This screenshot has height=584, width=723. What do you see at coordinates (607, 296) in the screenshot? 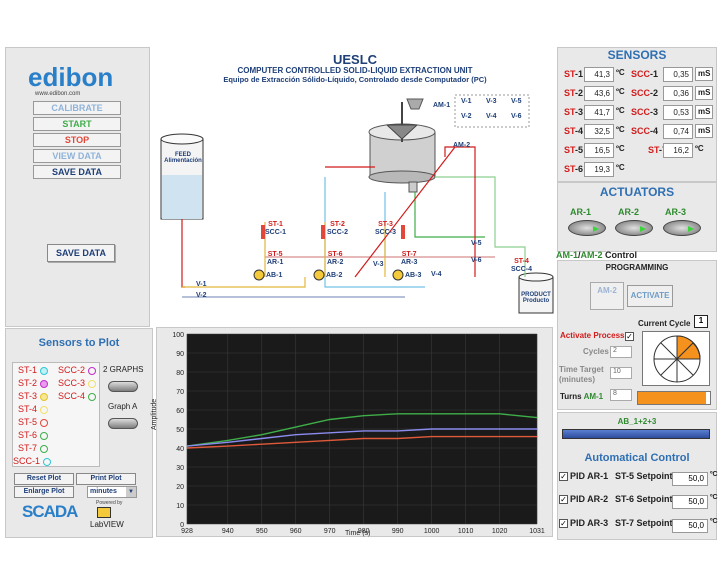
I see `am2-switch: AM-2` at bounding box center [607, 296].